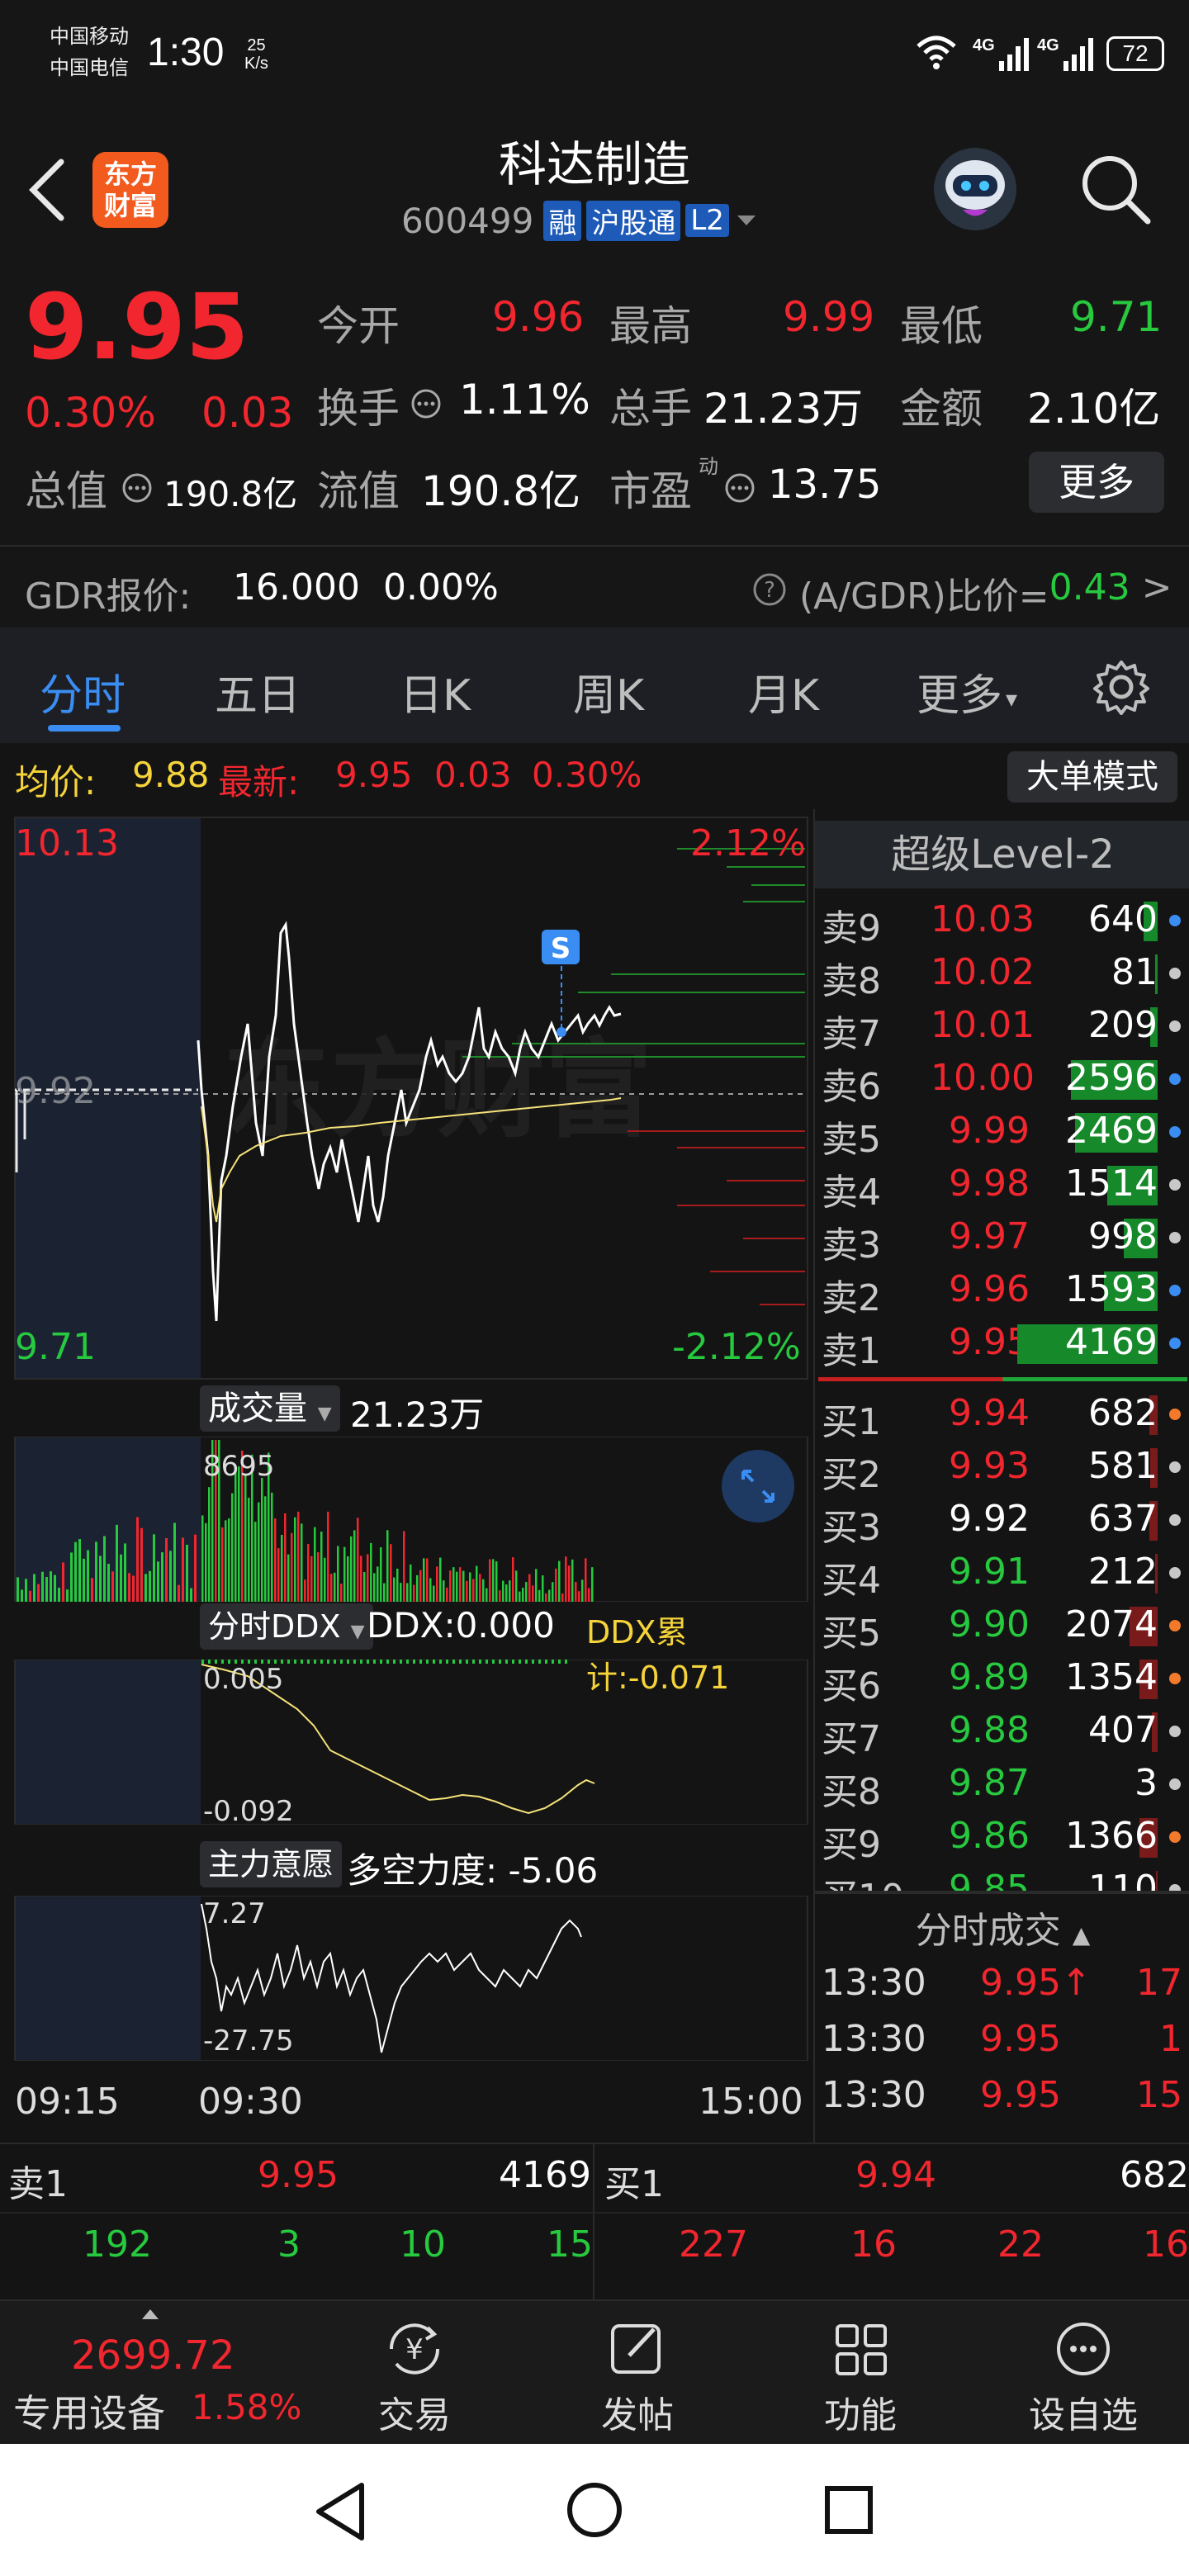  I want to click on level-volume: 1366, so click(1111, 1836).